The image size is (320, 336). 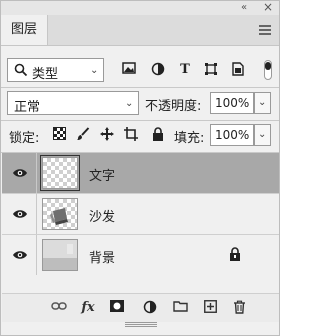 I want to click on tab-layers-label: 图层, so click(x=23, y=29).